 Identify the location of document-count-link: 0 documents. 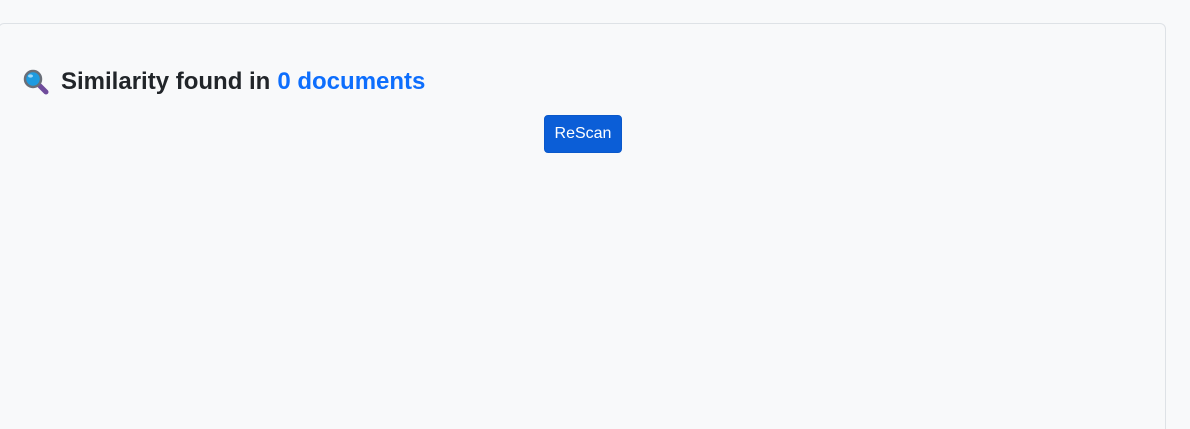
(351, 82).